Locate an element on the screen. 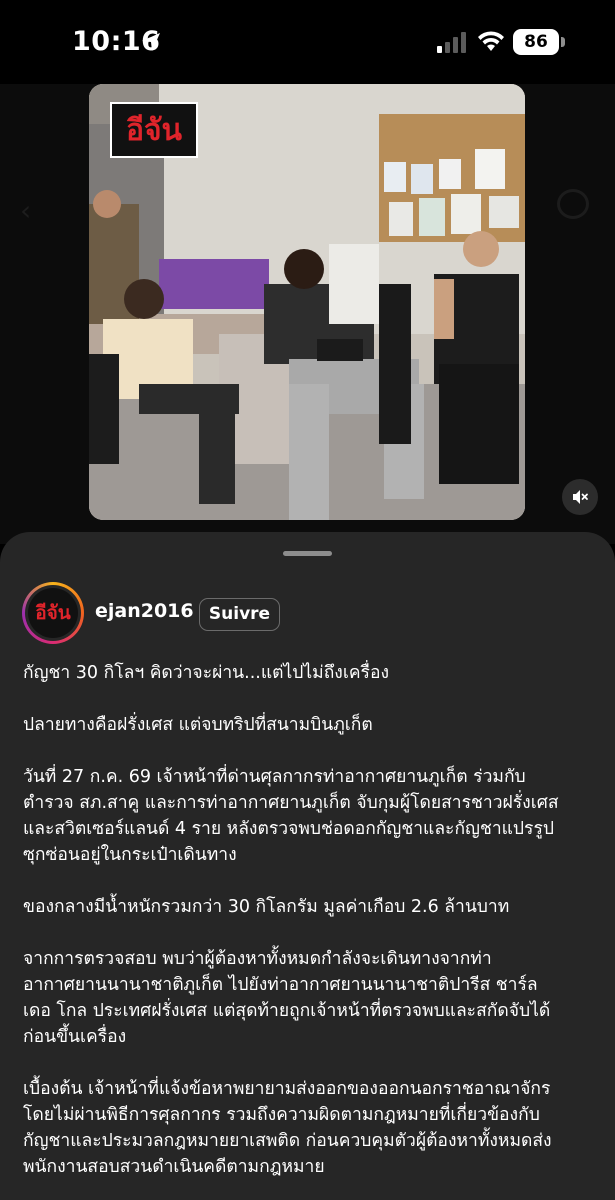 Image resolution: width=615 pixels, height=1200 pixels. caption-line: ก่อนขึ้นเครื่อง is located at coordinates (75, 1037).